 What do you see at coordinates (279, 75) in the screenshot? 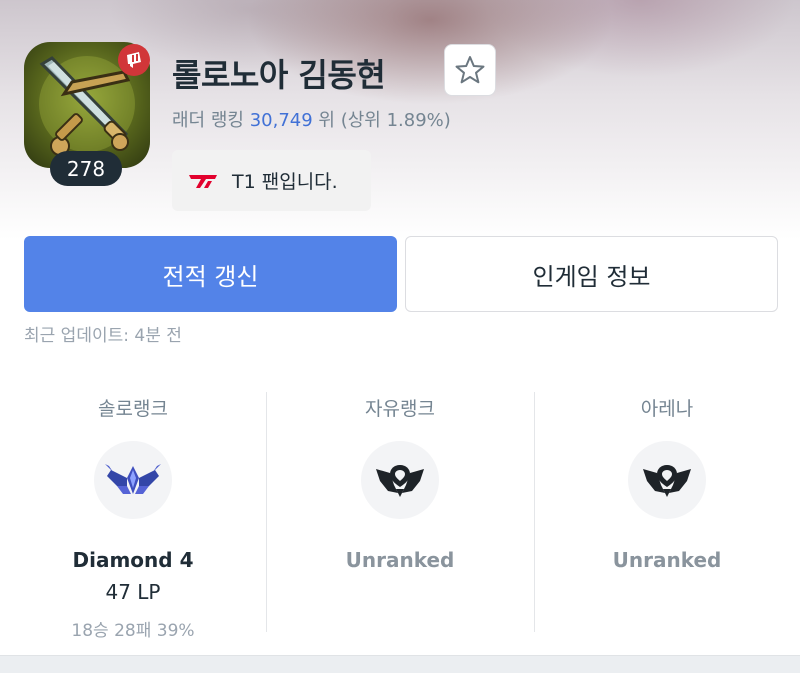
I see `summoner-name: 롤로노아 김동현` at bounding box center [279, 75].